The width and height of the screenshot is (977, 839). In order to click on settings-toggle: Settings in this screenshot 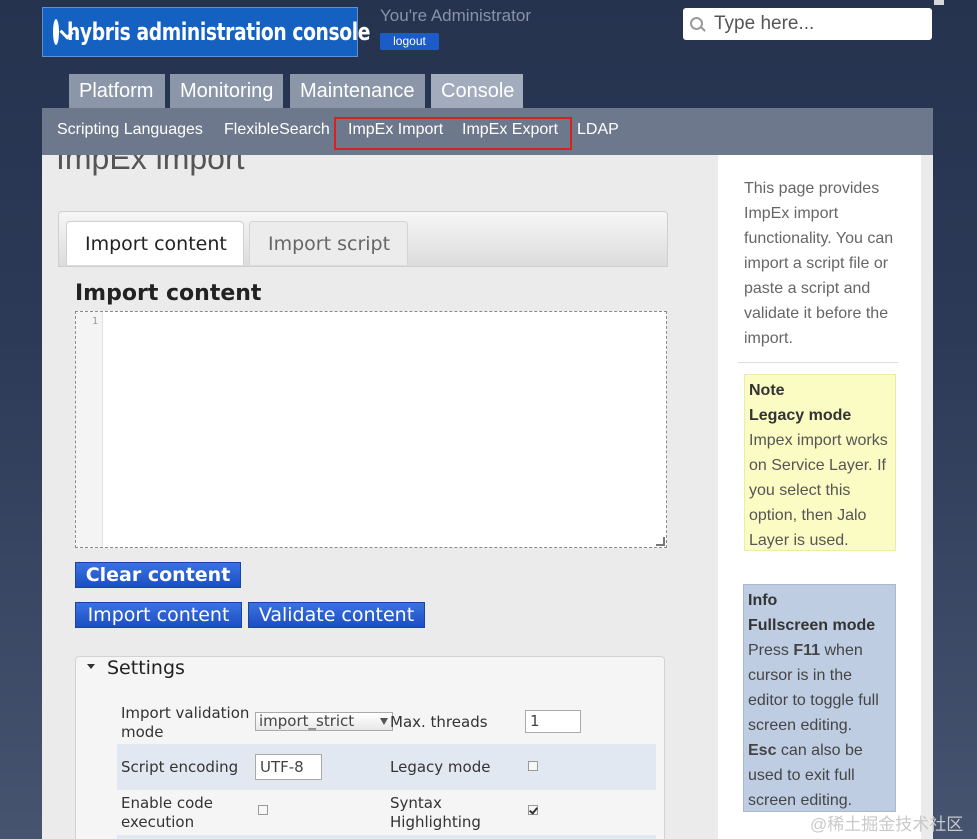, I will do `click(136, 668)`.